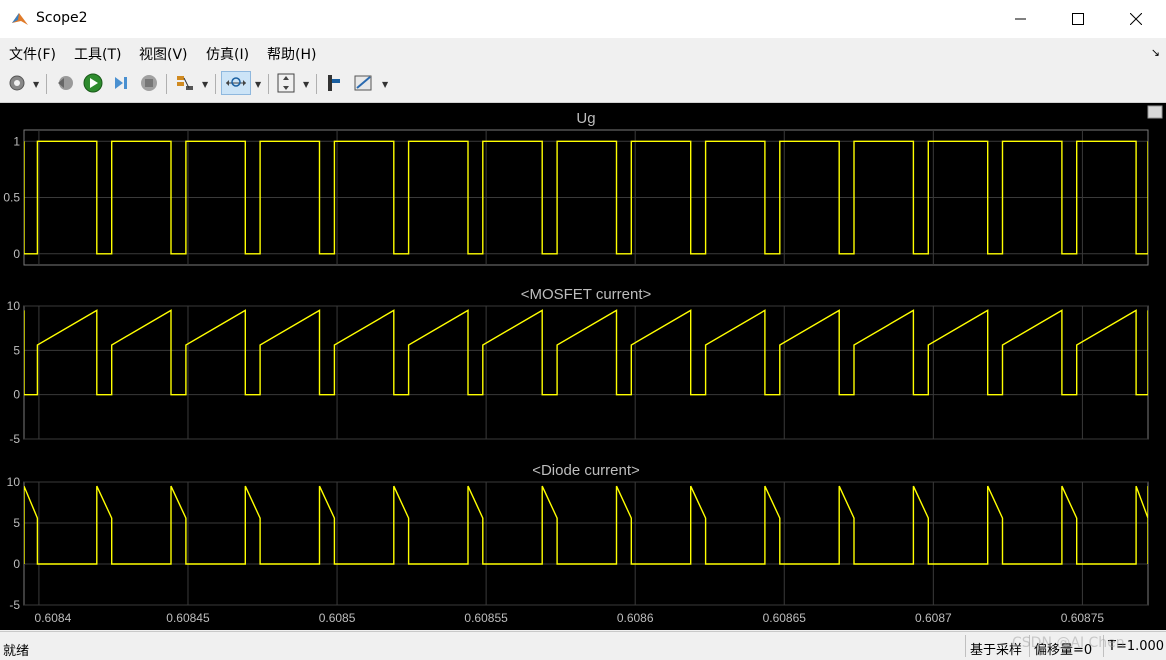 The height and width of the screenshot is (660, 1166). I want to click on maximize-icon, so click(1078, 19).